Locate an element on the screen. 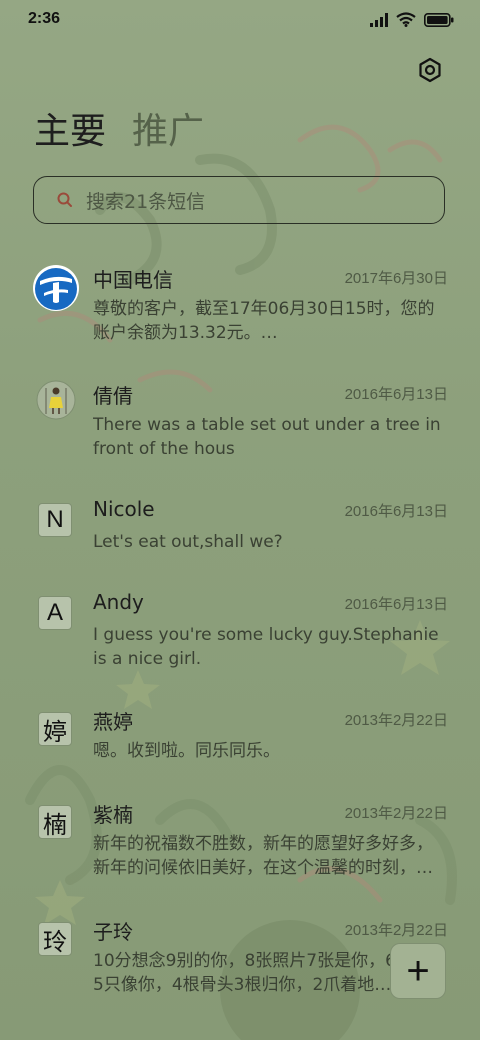  contact-name: 燕婷 is located at coordinates (113, 722).